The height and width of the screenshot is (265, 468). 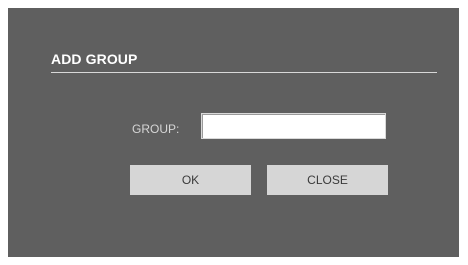 What do you see at coordinates (293, 126) in the screenshot?
I see `group-input` at bounding box center [293, 126].